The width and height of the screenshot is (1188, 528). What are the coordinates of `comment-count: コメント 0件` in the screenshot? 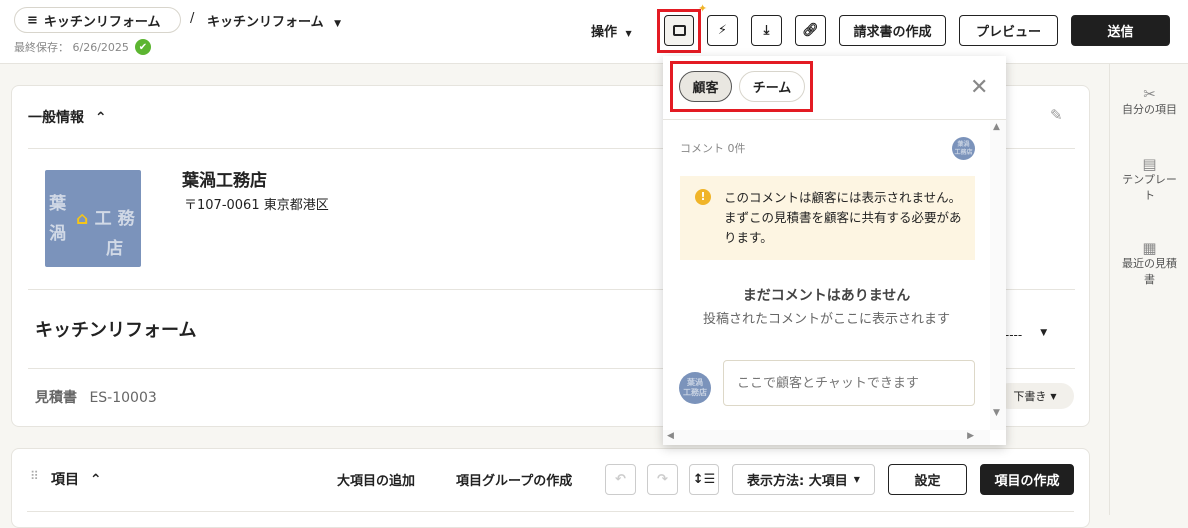 It's located at (713, 148).